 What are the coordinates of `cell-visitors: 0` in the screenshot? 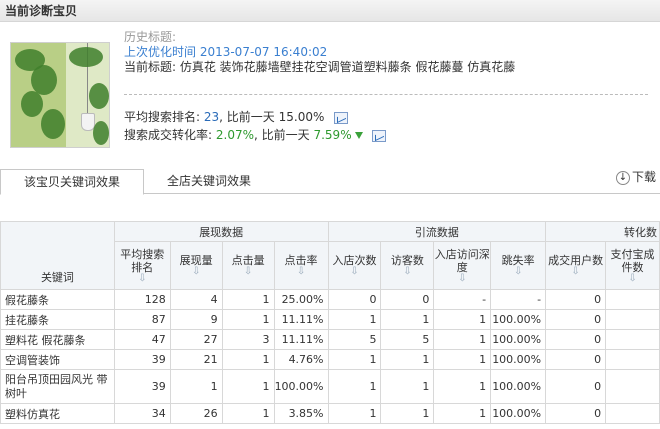 It's located at (407, 299).